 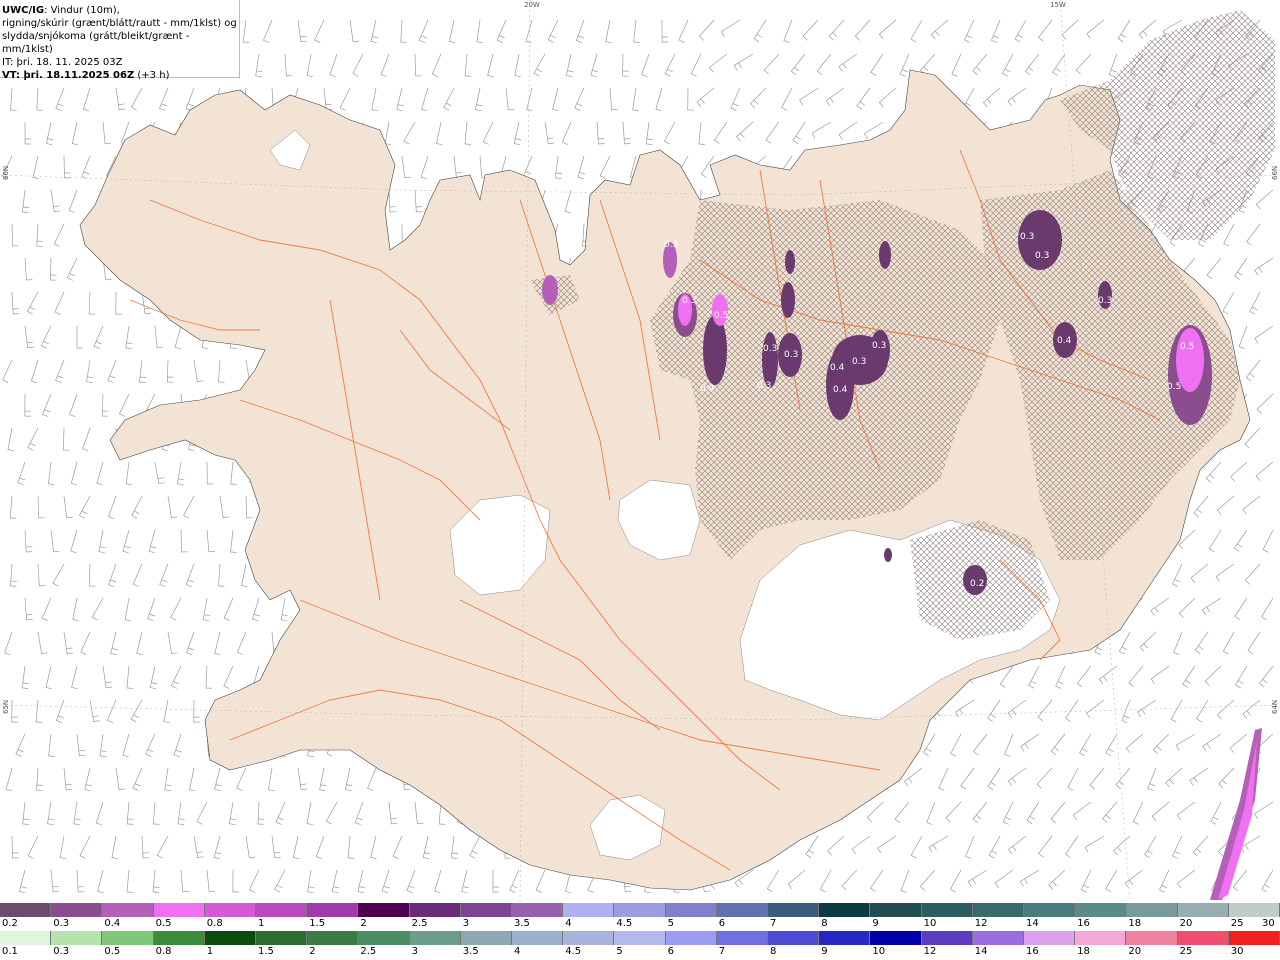 What do you see at coordinates (977, 584) in the screenshot?
I see `precip-label: 0.2` at bounding box center [977, 584].